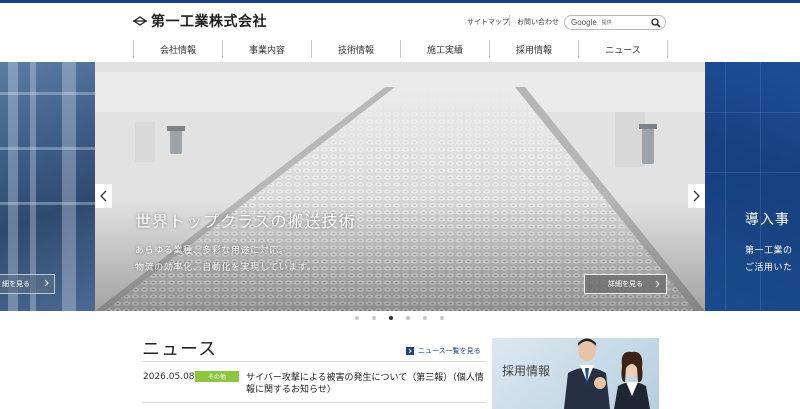 This screenshot has height=409, width=800. Describe the element at coordinates (177, 49) in the screenshot. I see `nav-item-company: 会社情報` at that location.